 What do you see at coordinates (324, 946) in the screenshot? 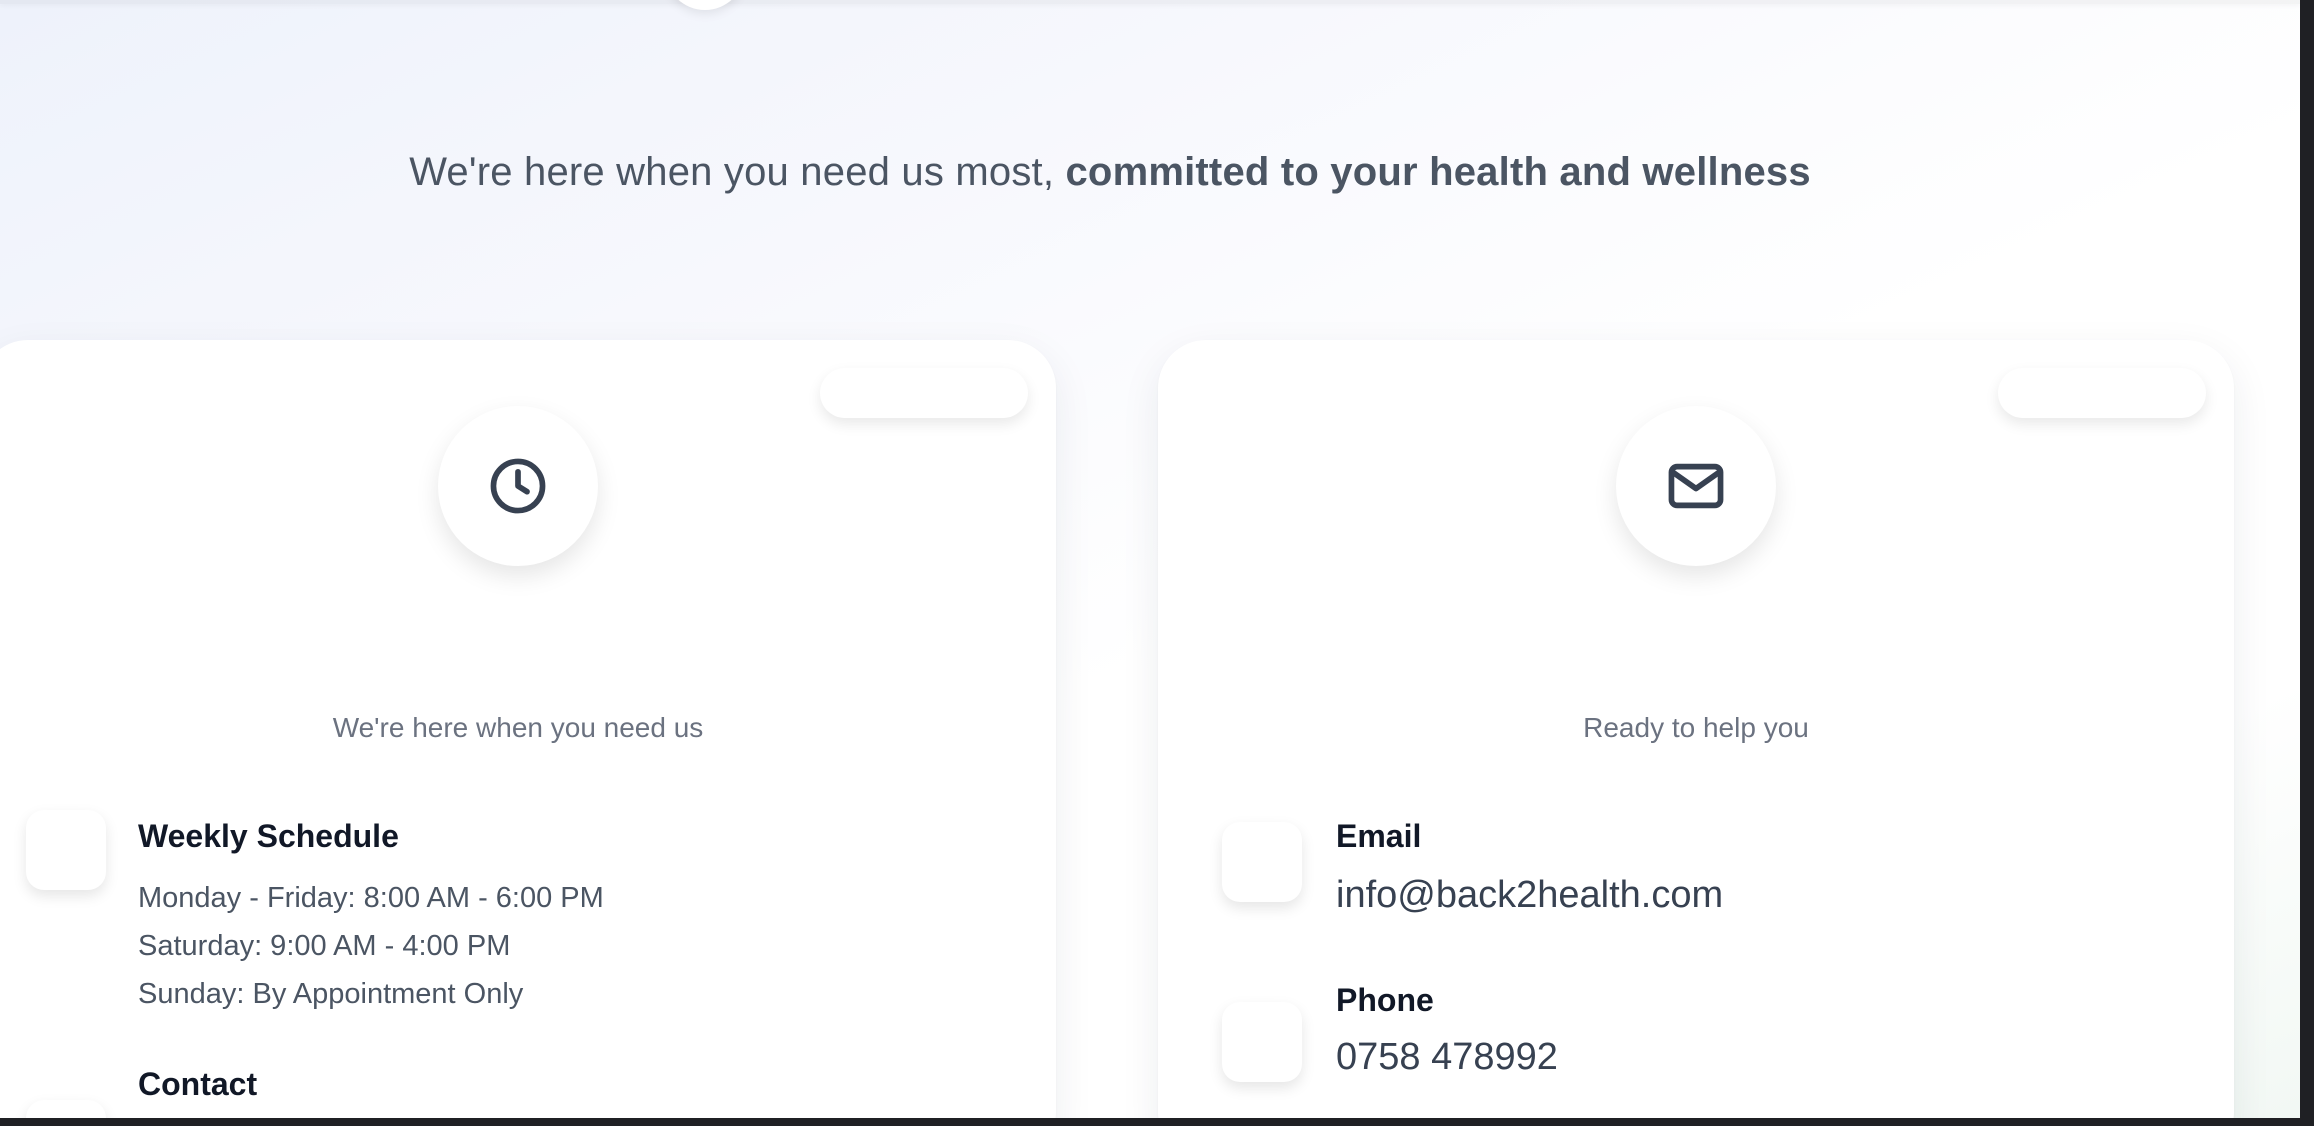
I see `schedule-line-saturday: Saturday: 9:00 AM - 4:00 PM` at bounding box center [324, 946].